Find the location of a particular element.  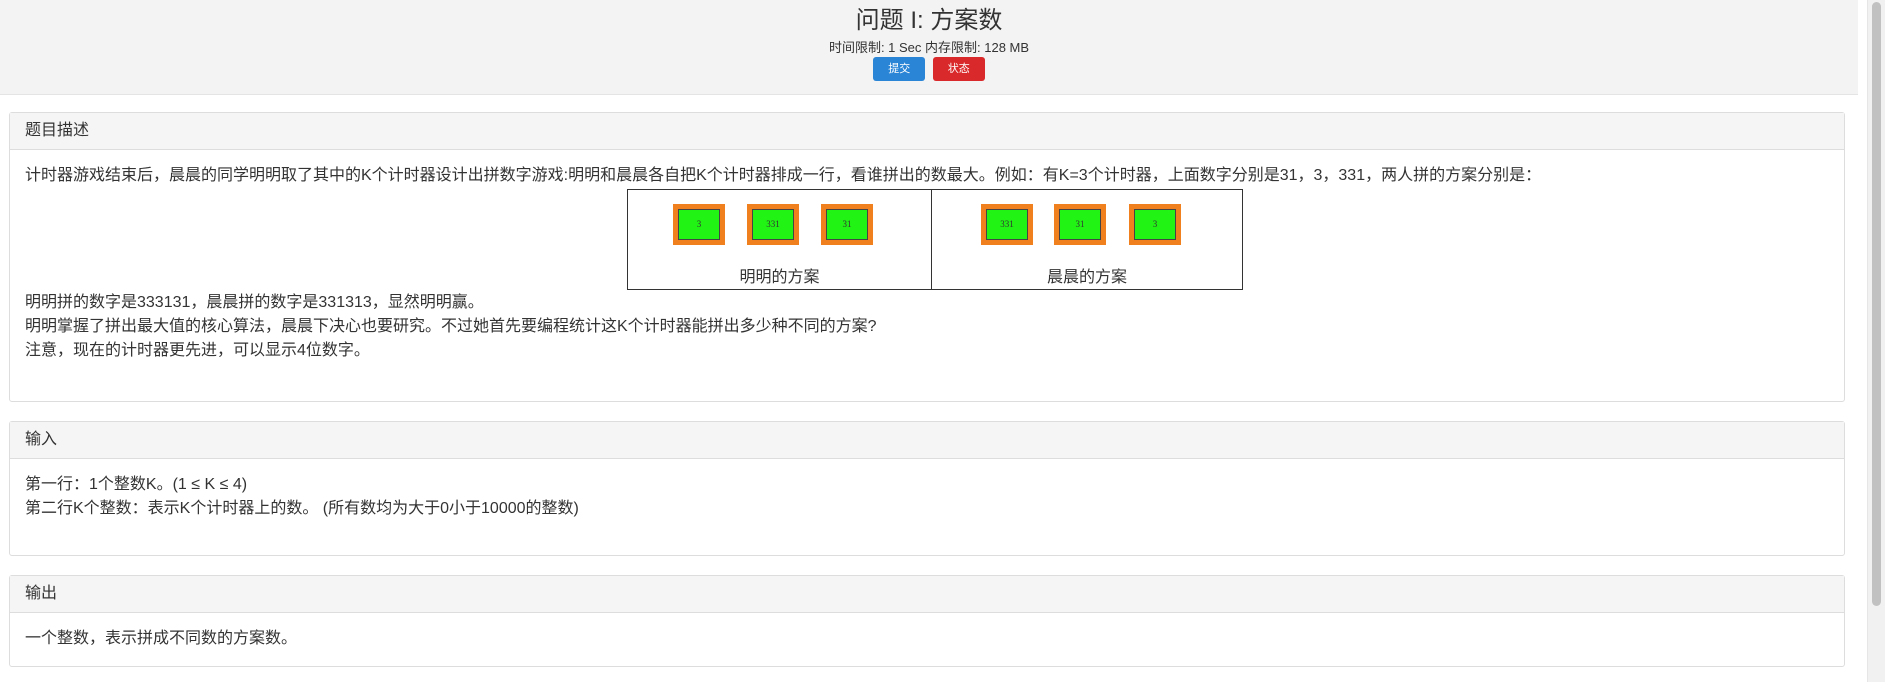

status-button: 状态 is located at coordinates (958, 69).